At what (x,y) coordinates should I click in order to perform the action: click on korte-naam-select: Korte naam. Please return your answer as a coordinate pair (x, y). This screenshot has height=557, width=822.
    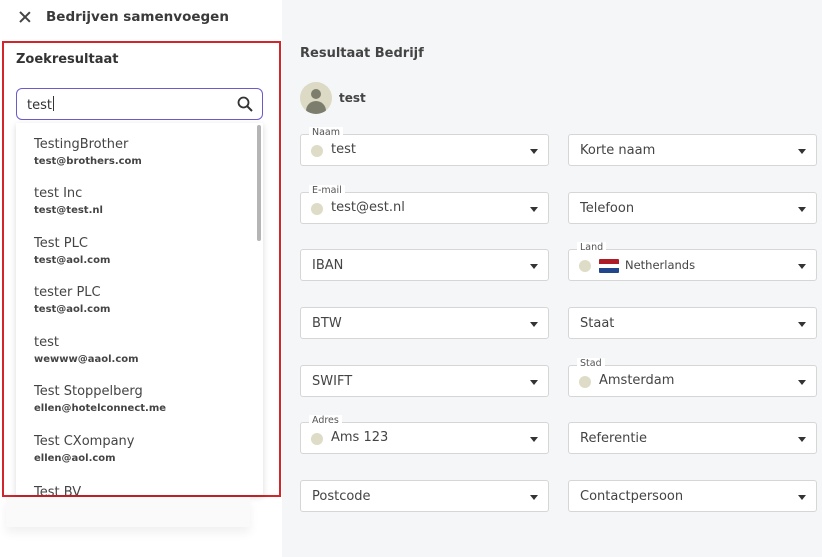
    Looking at the image, I should click on (692, 150).